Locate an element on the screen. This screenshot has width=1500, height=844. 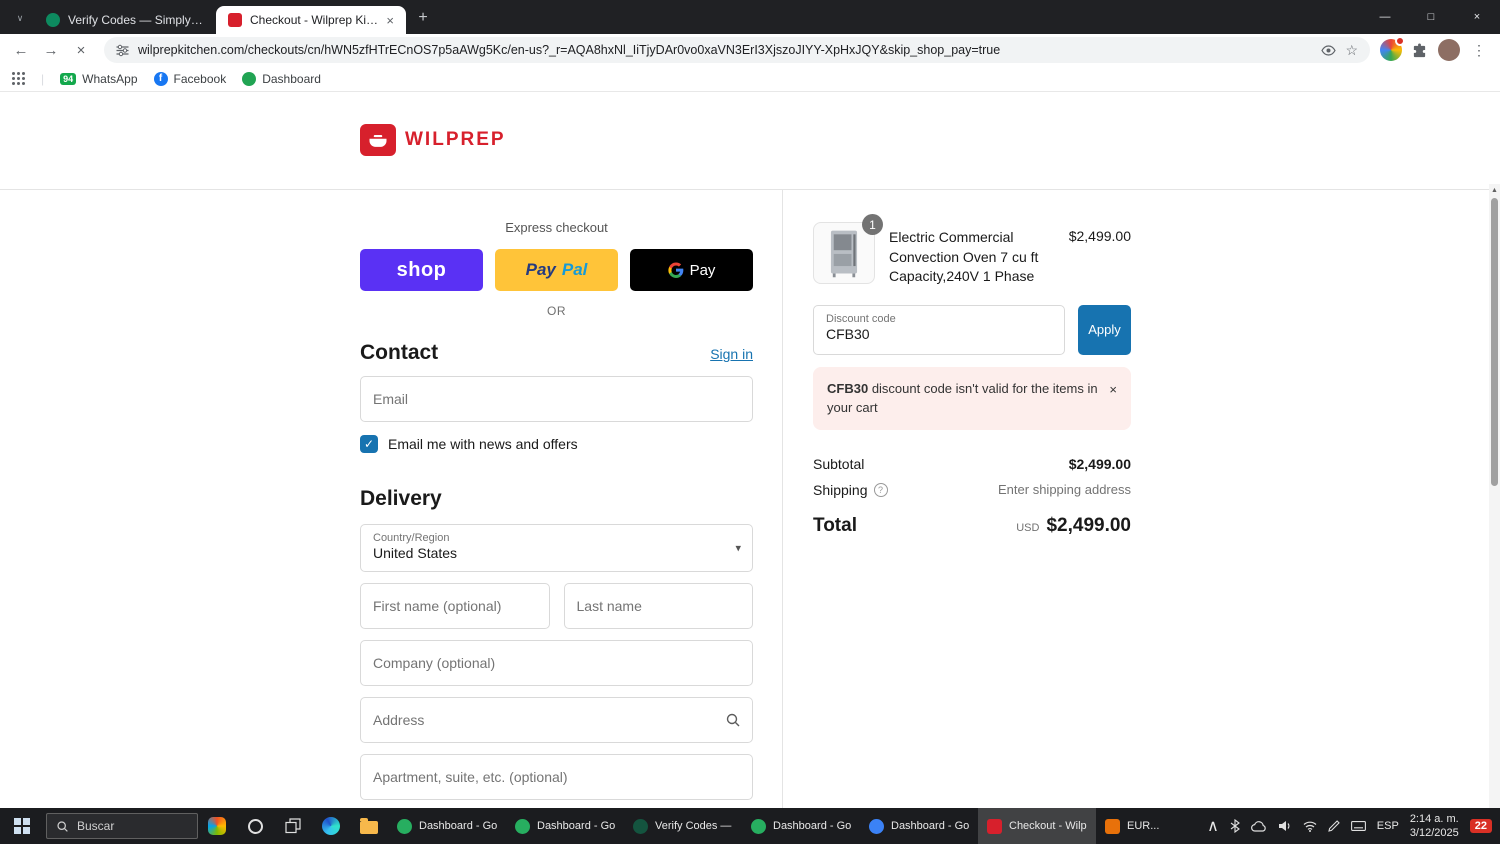
bookmark-facebook: f Facebook is located at coordinates (190, 78).